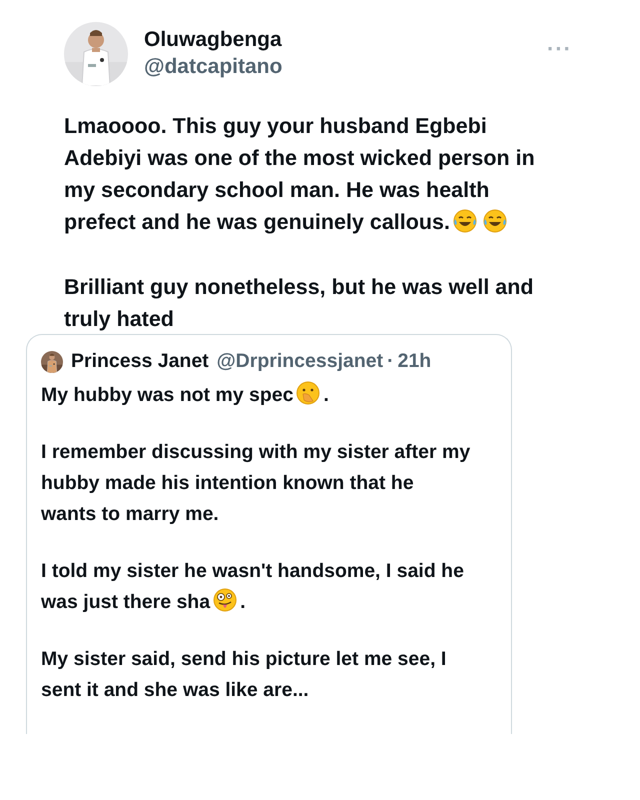 The width and height of the screenshot is (640, 800). Describe the element at coordinates (415, 361) in the screenshot. I see `post-time: 21h` at that location.